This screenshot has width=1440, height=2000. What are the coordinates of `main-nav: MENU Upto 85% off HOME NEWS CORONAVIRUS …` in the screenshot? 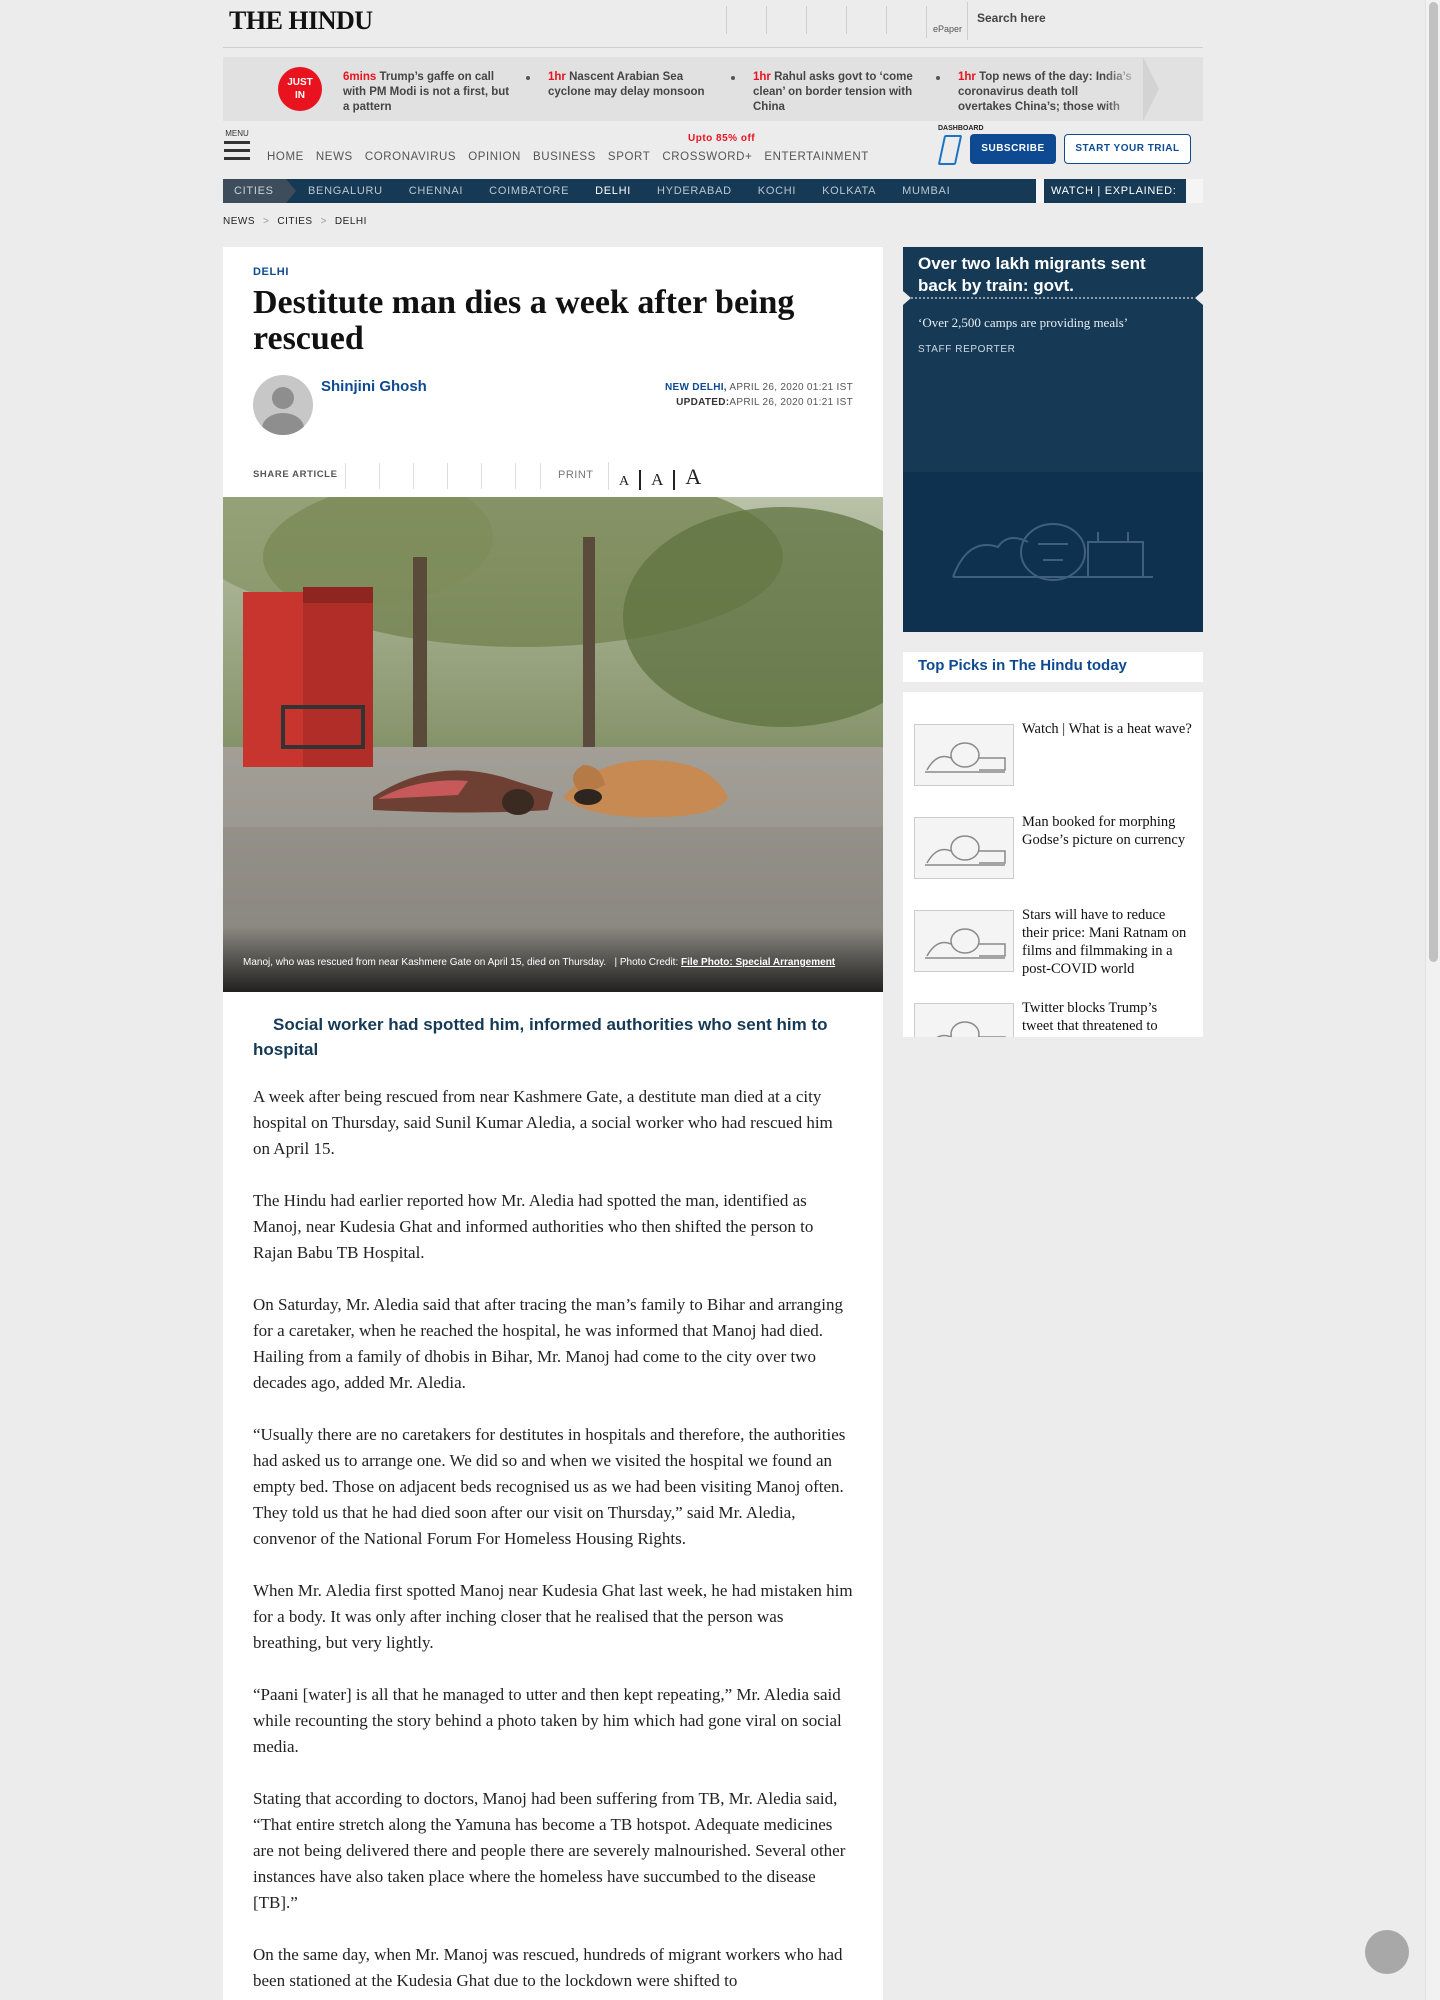 It's located at (713, 148).